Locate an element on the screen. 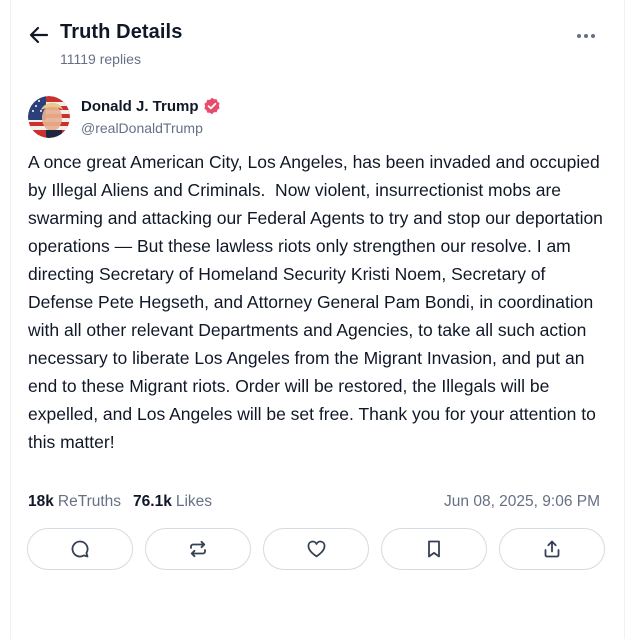 This screenshot has height=639, width=635. reply-icon is located at coordinates (80, 549).